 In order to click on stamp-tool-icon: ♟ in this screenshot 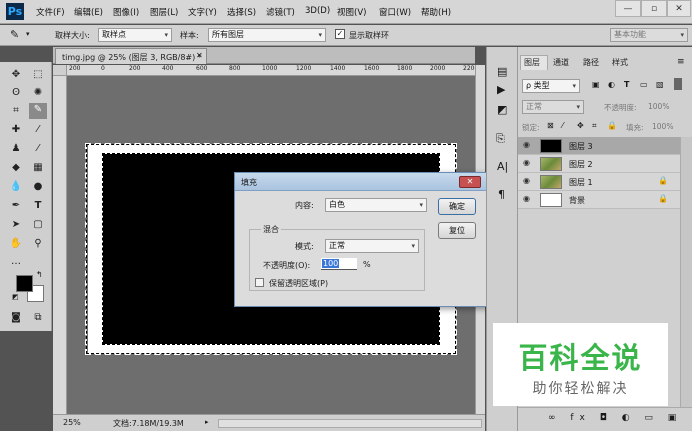, I will do `click(16, 149)`.